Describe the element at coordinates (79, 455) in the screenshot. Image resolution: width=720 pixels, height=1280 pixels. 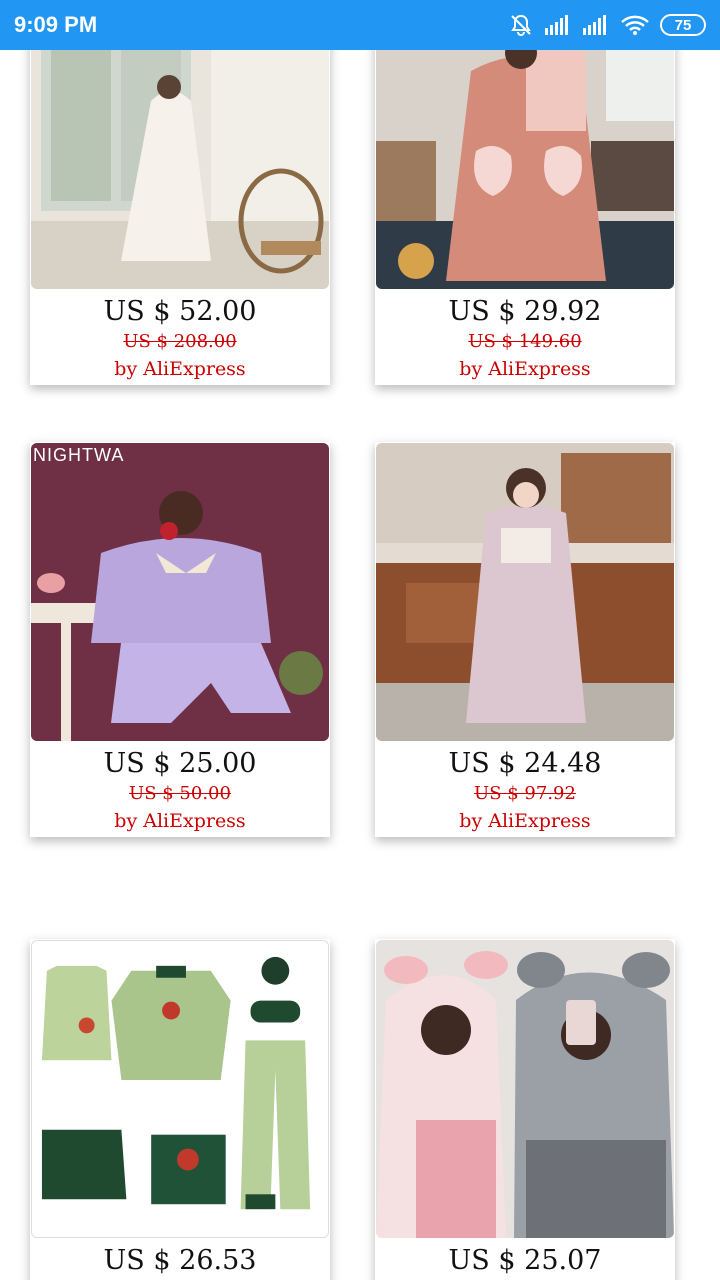
I see `photo-watermark-text: NIGHTWA` at that location.